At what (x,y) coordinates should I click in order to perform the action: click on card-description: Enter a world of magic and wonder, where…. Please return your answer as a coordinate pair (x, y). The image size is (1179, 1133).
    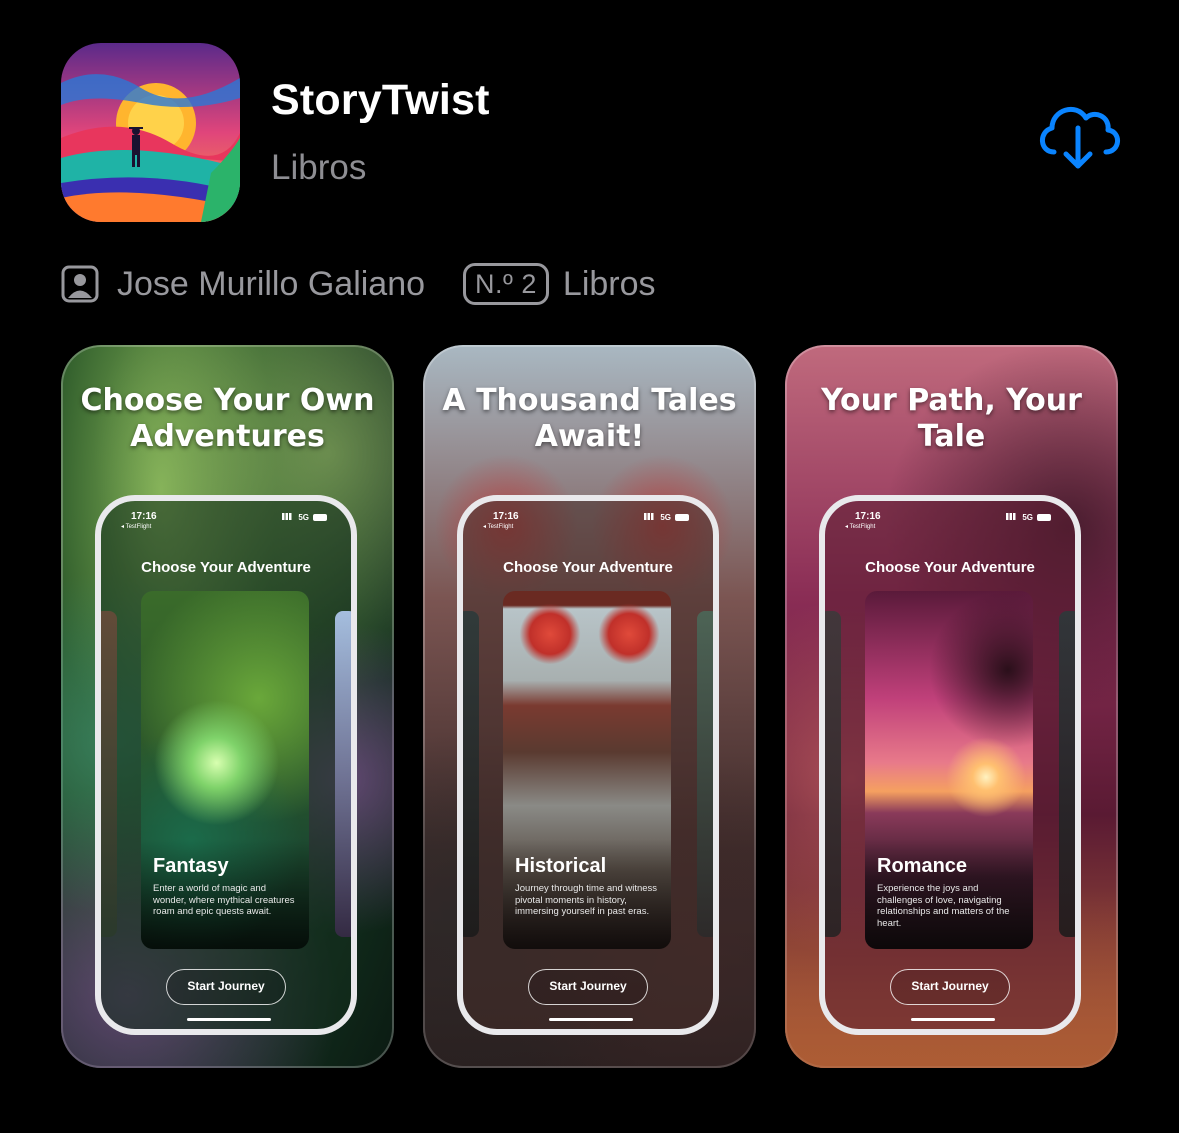
    Looking at the image, I should click on (224, 900).